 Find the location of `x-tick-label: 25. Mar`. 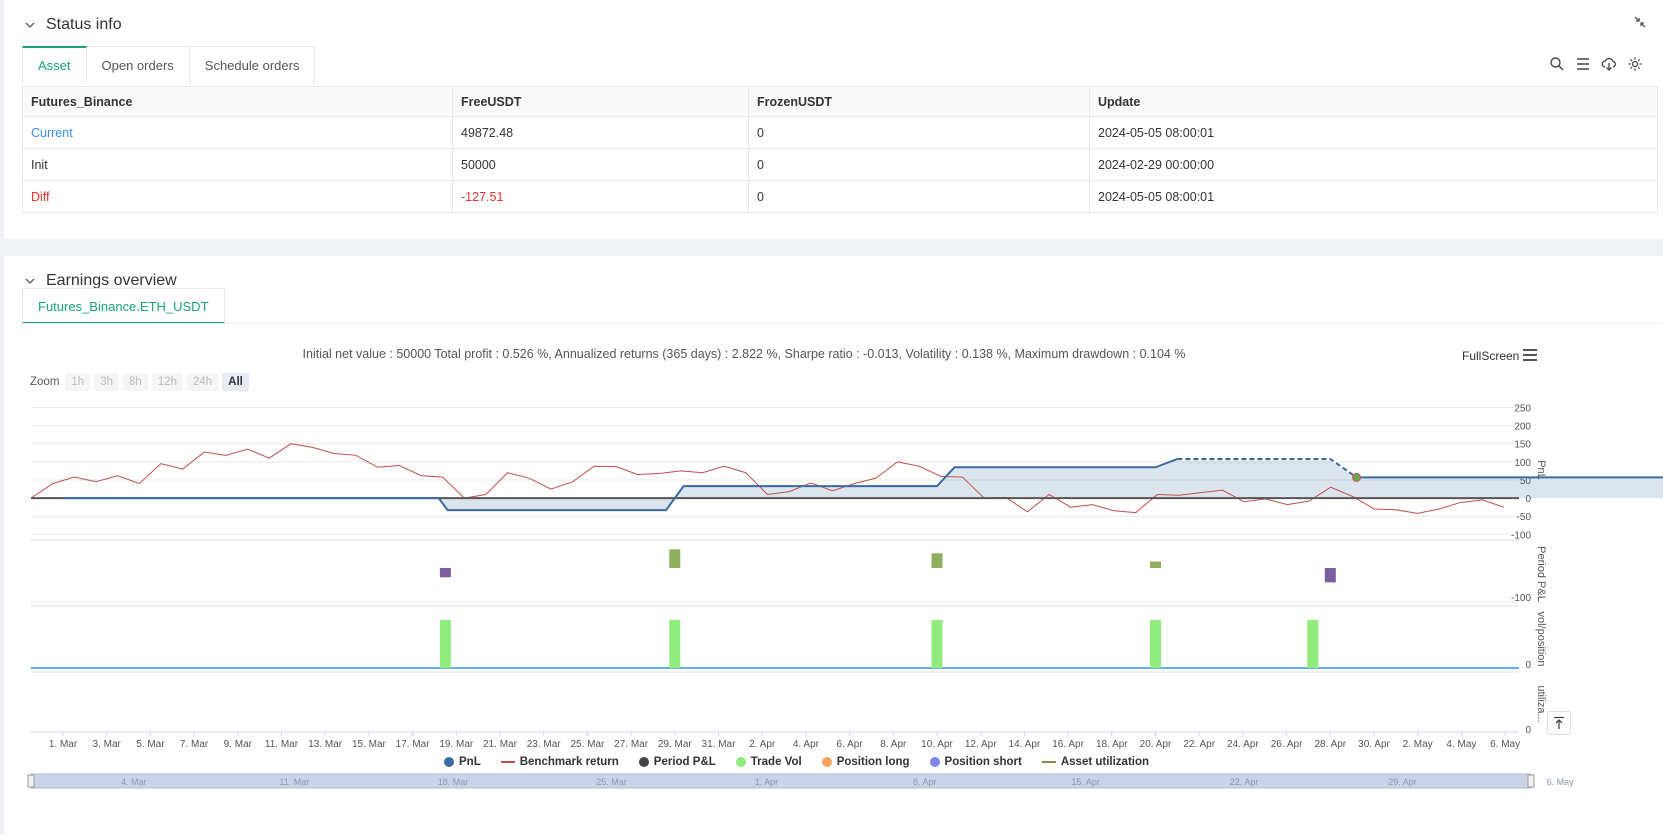

x-tick-label: 25. Mar is located at coordinates (587, 744).